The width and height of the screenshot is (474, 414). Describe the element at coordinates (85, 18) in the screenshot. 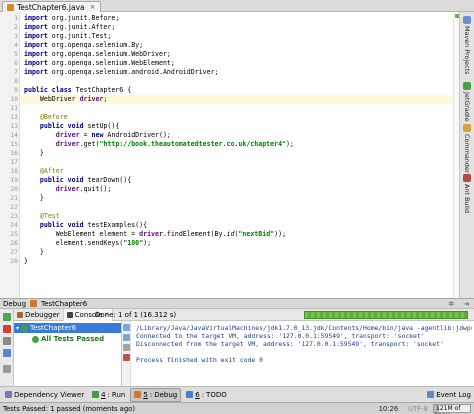

I see `code-token: org.junit.Before;` at that location.